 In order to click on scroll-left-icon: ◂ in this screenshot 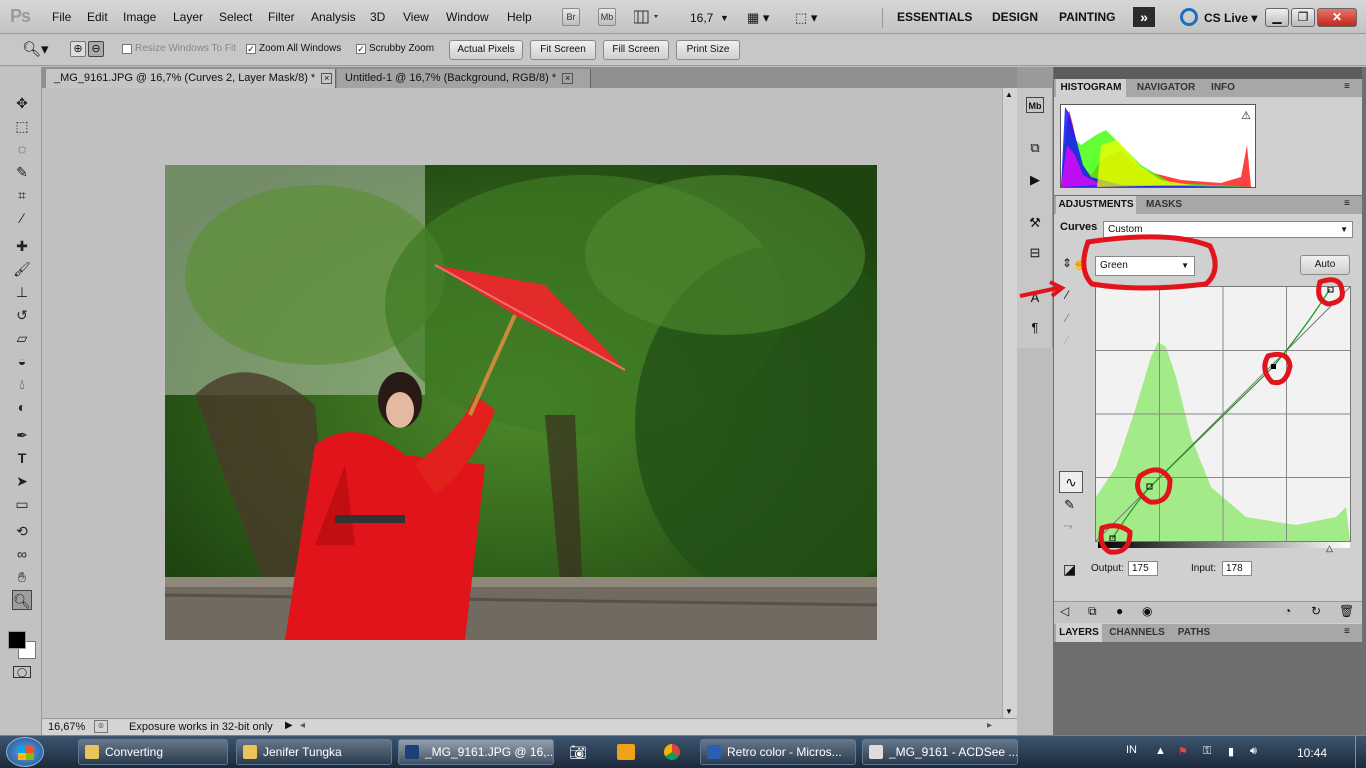, I will do `click(302, 725)`.